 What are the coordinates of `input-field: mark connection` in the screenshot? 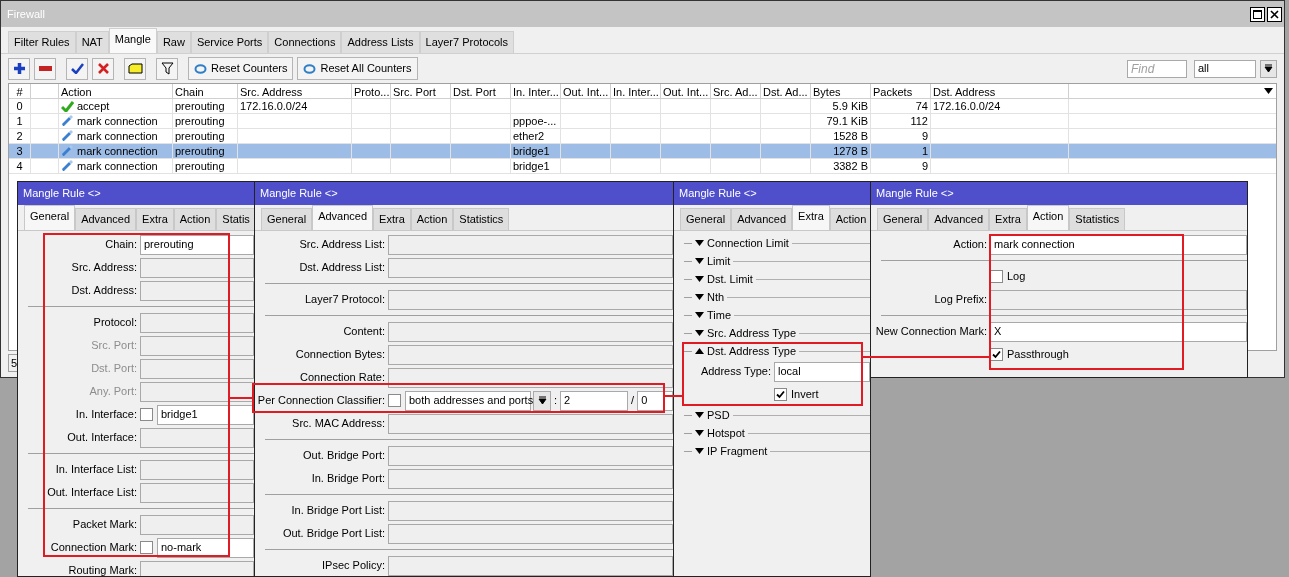 It's located at (1118, 244).